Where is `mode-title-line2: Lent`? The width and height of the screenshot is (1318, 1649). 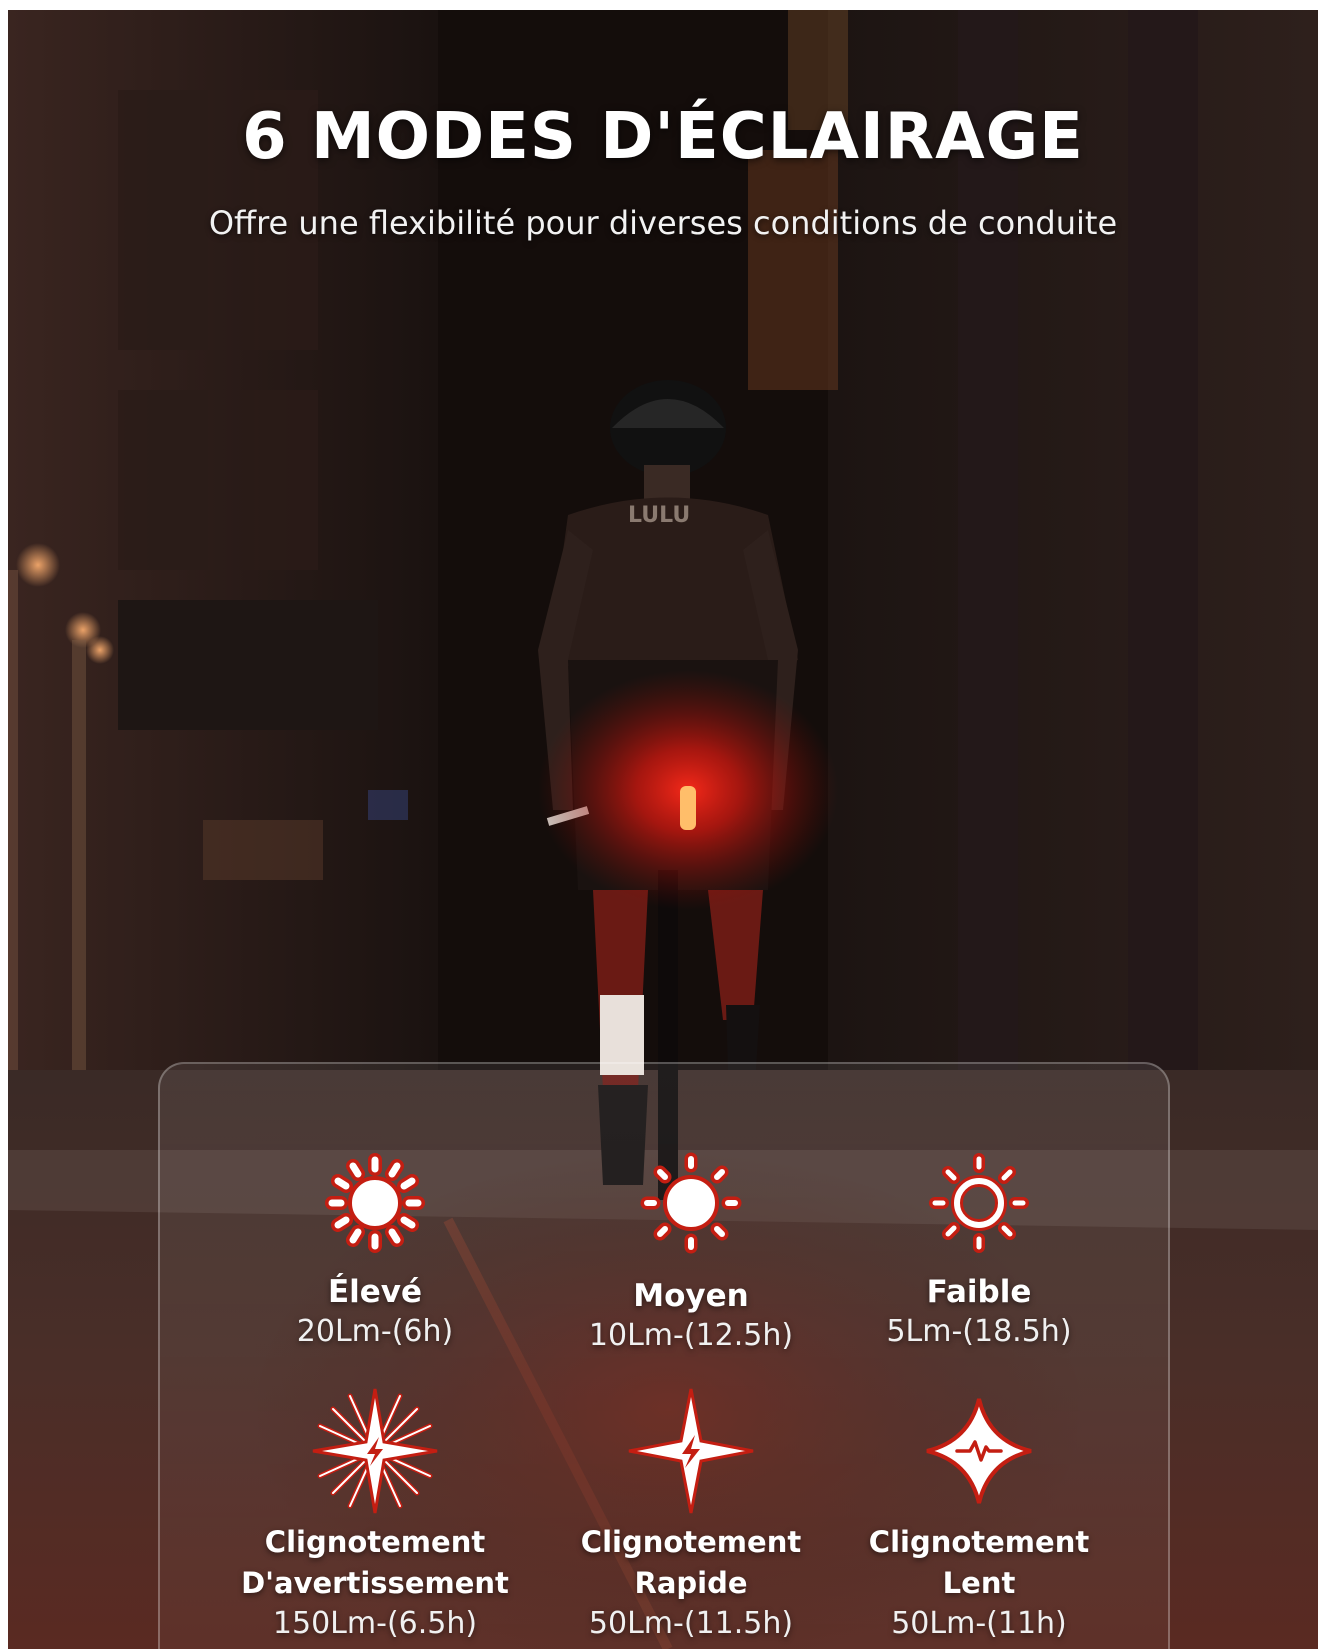
mode-title-line2: Lent is located at coordinates (979, 1583).